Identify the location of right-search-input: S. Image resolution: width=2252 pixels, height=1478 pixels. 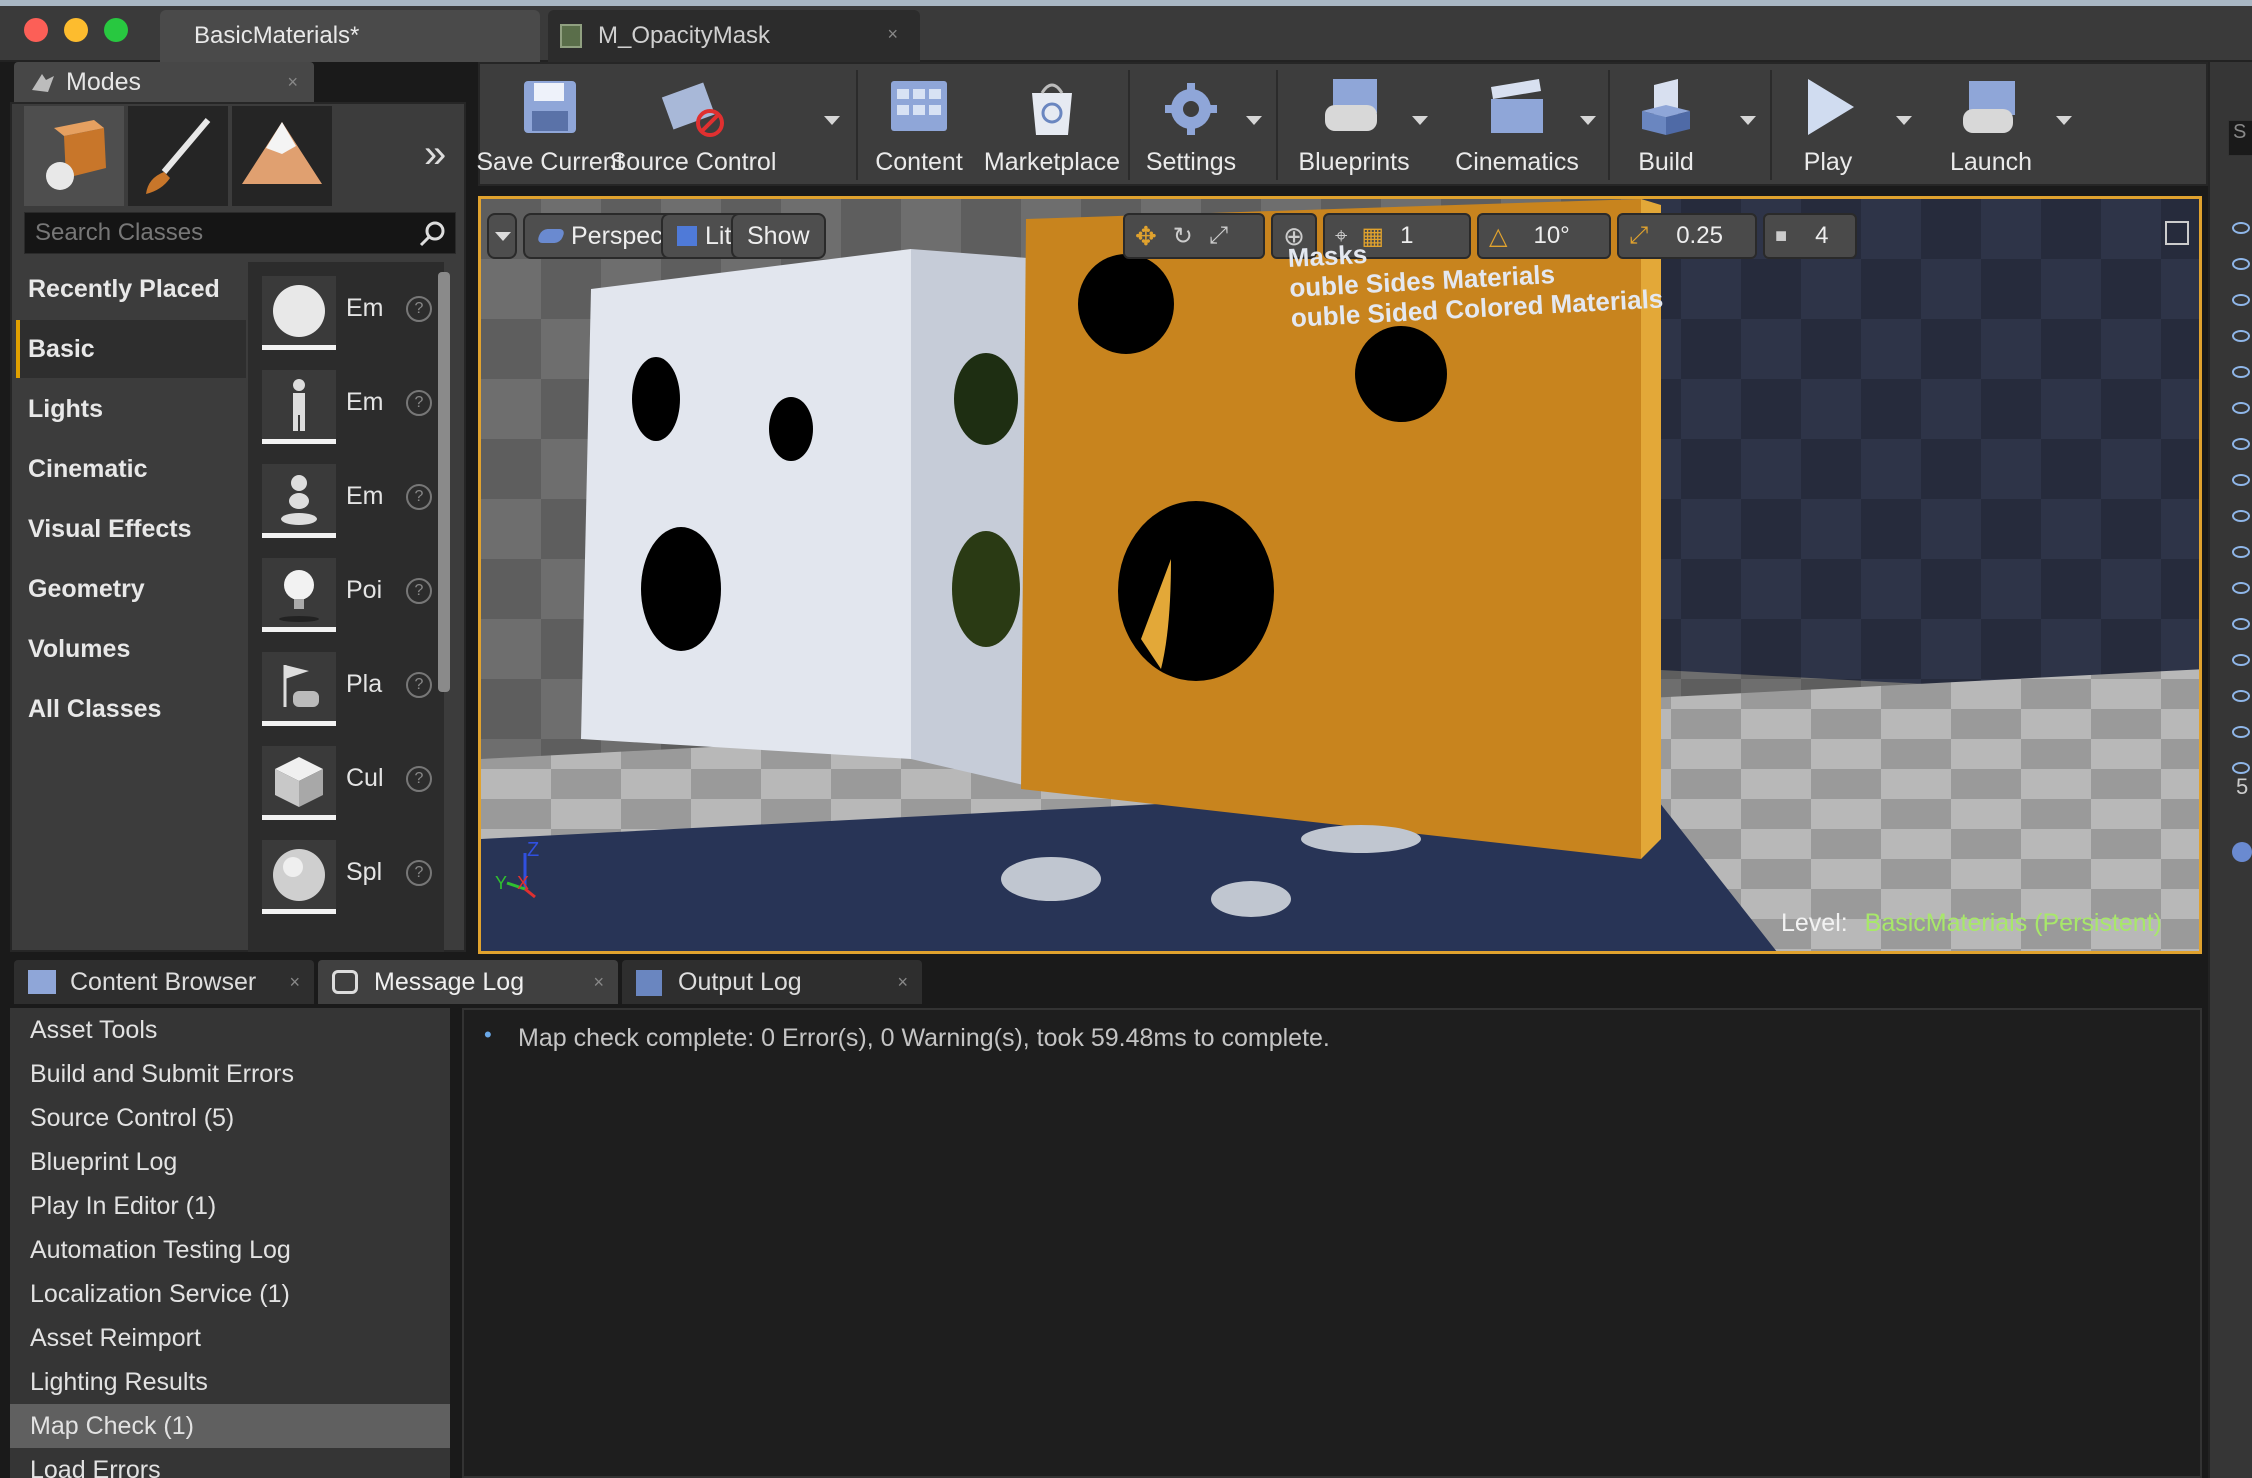
(2240, 138).